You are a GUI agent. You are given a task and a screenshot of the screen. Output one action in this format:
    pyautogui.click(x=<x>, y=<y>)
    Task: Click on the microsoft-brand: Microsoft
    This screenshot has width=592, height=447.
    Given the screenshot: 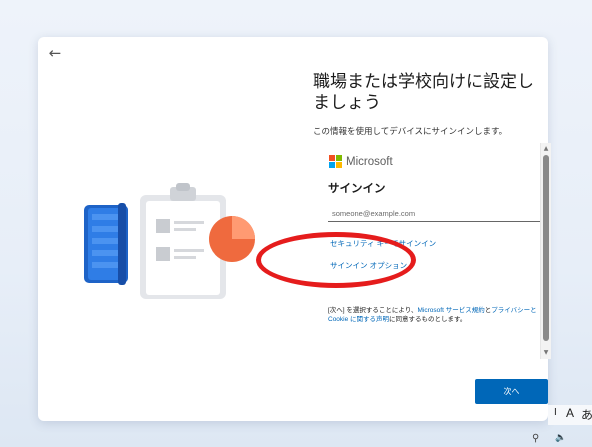 What is the action you would take?
    pyautogui.click(x=361, y=161)
    